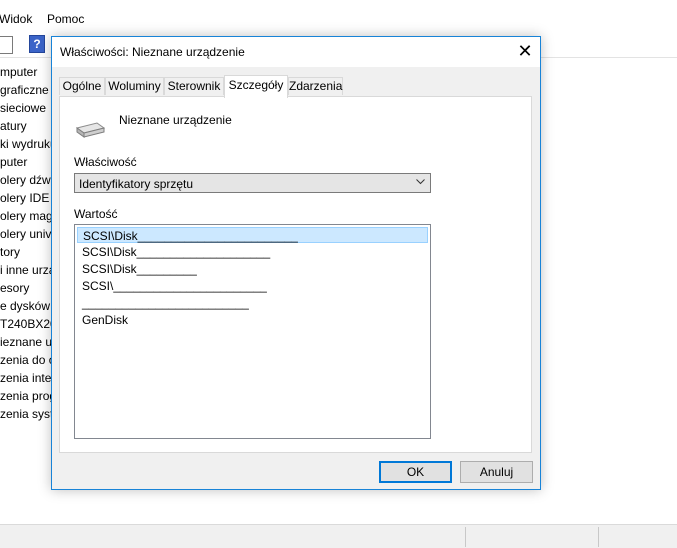 This screenshot has width=677, height=548. What do you see at coordinates (256, 86) in the screenshot?
I see `tab-details: Szczegóły` at bounding box center [256, 86].